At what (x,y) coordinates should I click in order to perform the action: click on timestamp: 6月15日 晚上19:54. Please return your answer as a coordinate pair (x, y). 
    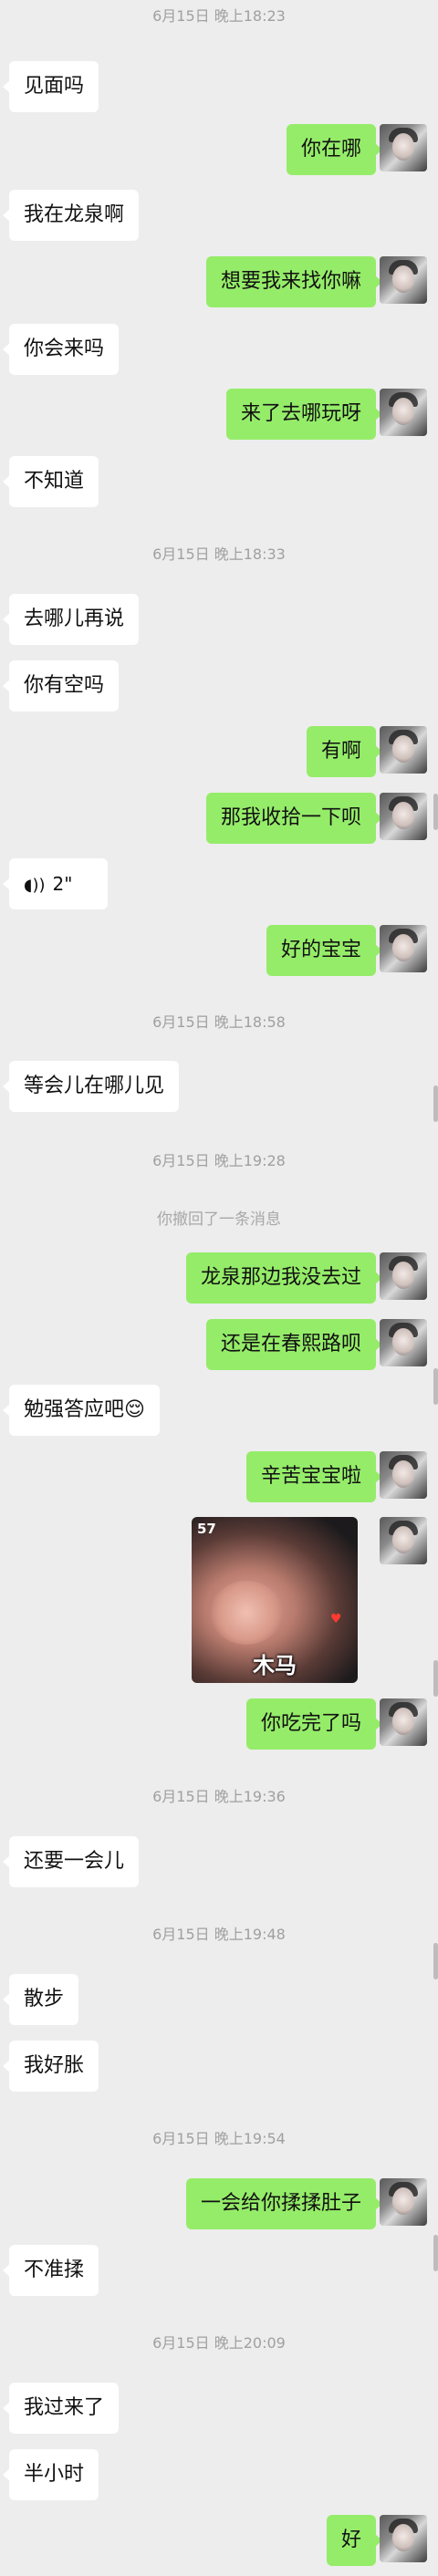
    Looking at the image, I should click on (219, 2138).